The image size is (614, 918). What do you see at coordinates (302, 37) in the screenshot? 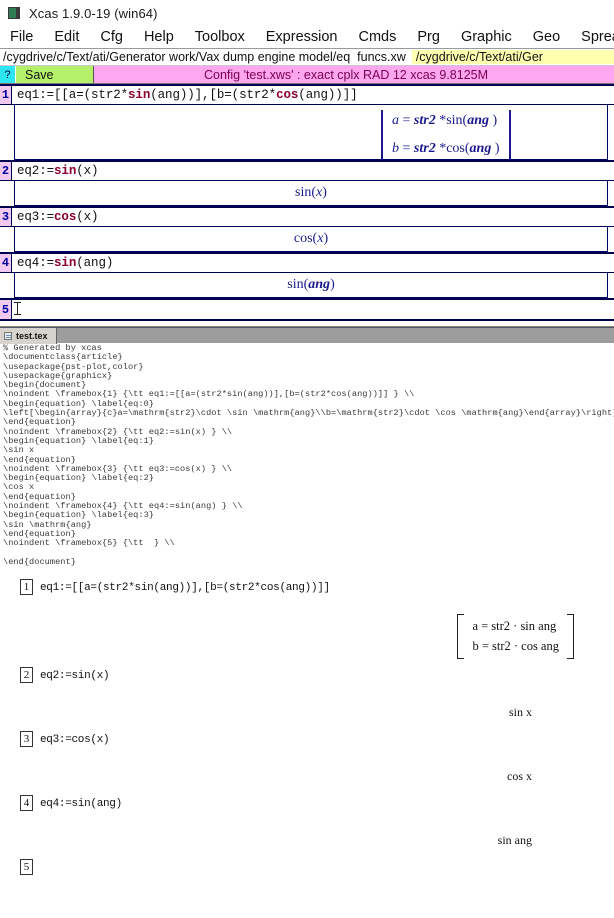
I see `menu-expression: Expression` at bounding box center [302, 37].